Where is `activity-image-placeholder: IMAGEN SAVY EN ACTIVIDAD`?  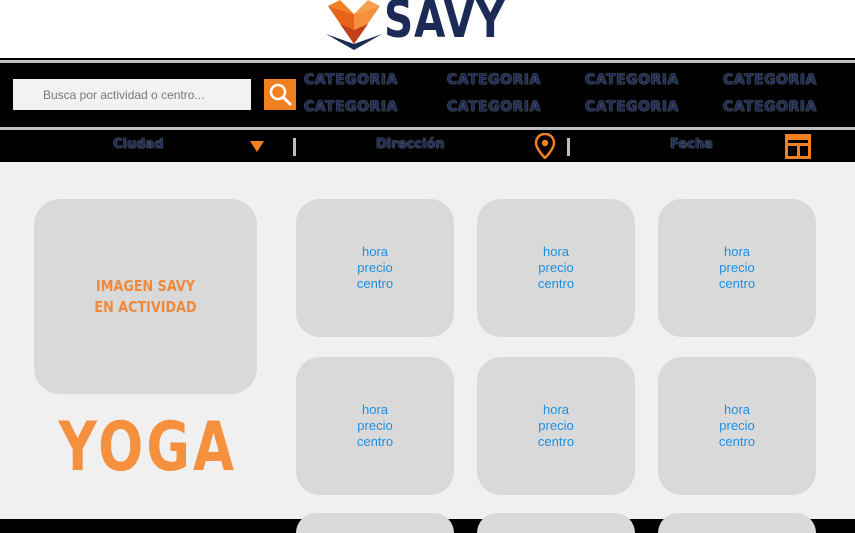 activity-image-placeholder: IMAGEN SAVY EN ACTIVIDAD is located at coordinates (145, 296).